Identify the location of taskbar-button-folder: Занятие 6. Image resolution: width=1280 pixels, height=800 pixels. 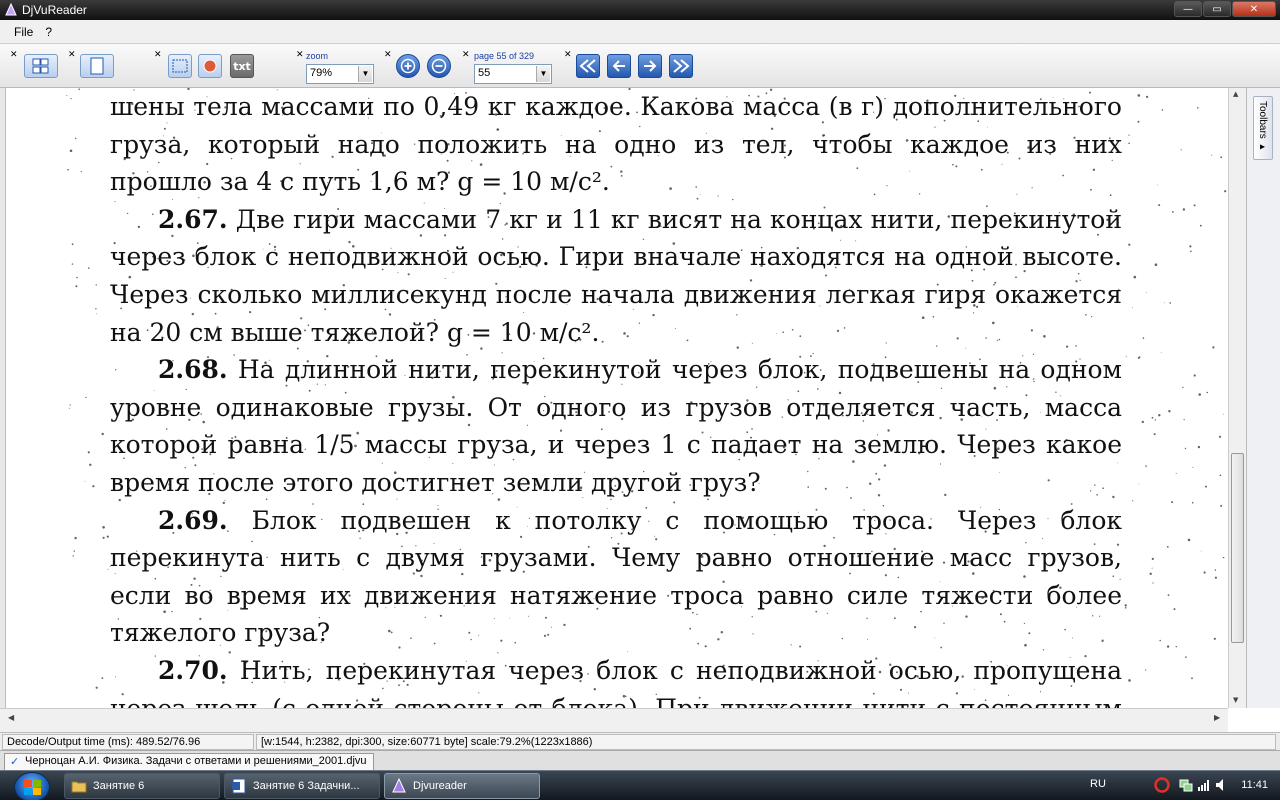
(142, 786).